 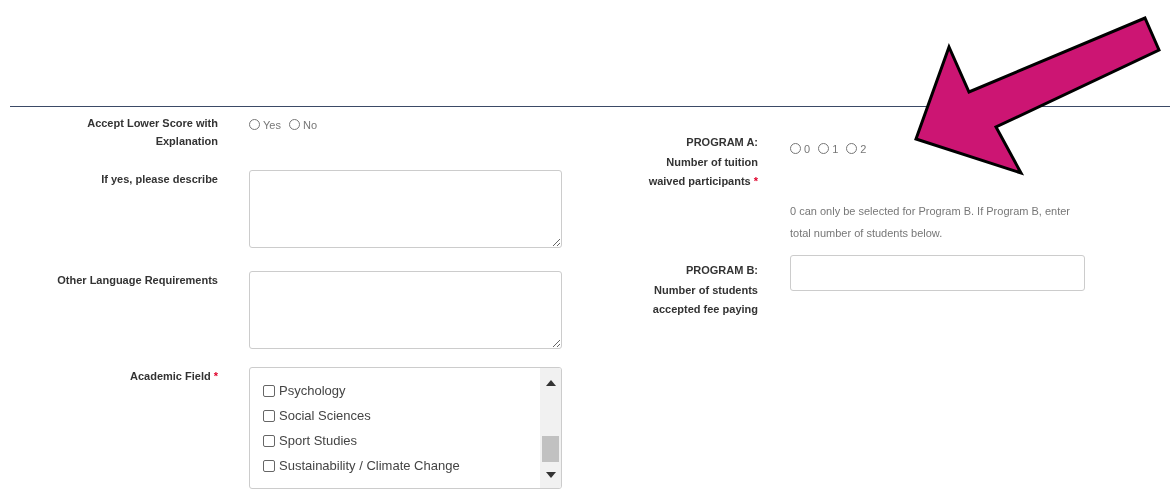 What do you see at coordinates (170, 376) in the screenshot?
I see `field-label: Academic Field` at bounding box center [170, 376].